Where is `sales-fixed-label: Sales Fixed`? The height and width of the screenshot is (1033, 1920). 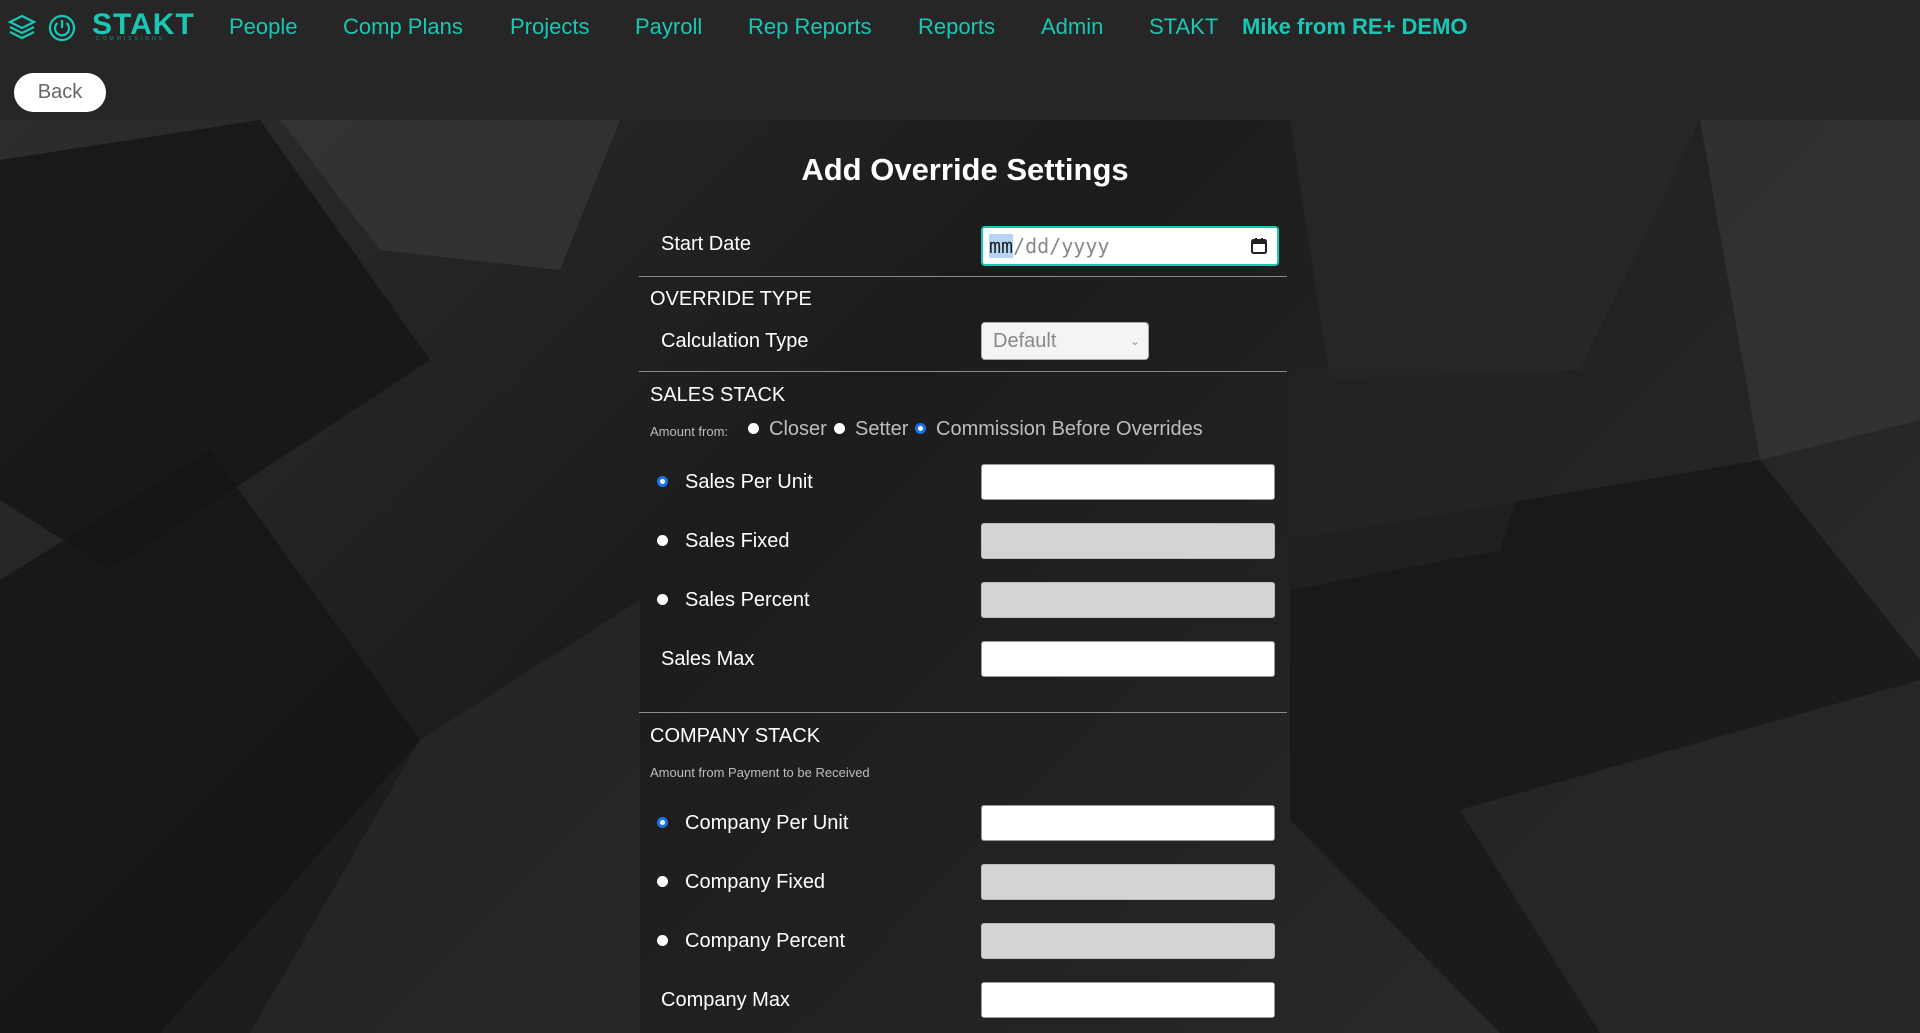
sales-fixed-label: Sales Fixed is located at coordinates (737, 541).